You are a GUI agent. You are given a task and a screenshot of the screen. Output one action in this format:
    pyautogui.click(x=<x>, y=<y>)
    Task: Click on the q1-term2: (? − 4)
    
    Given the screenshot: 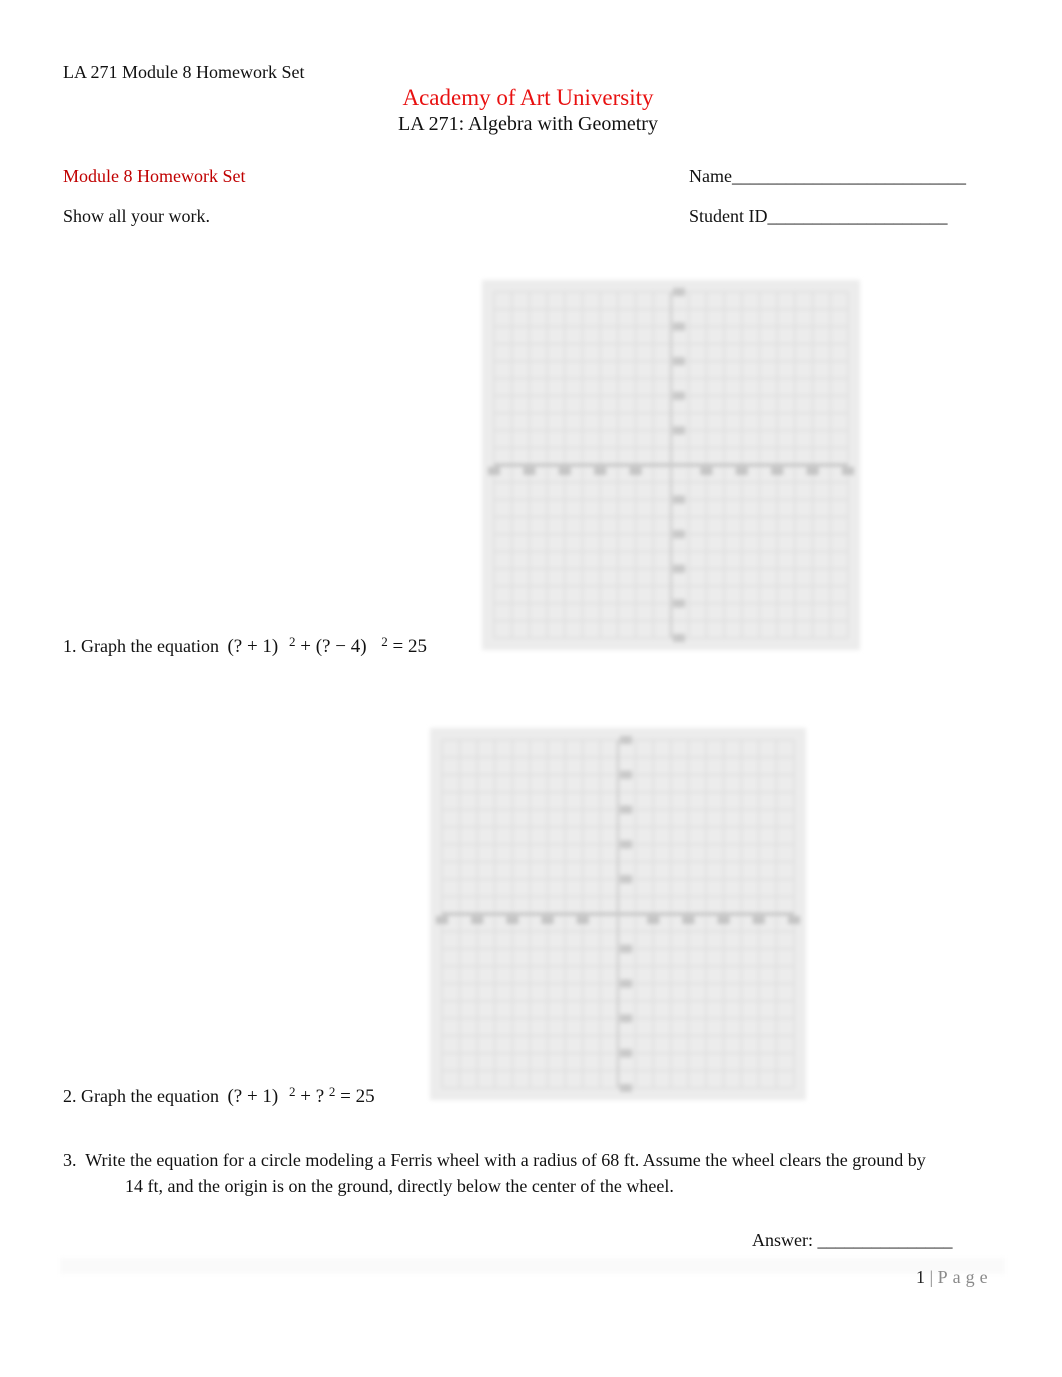 What is the action you would take?
    pyautogui.click(x=341, y=646)
    